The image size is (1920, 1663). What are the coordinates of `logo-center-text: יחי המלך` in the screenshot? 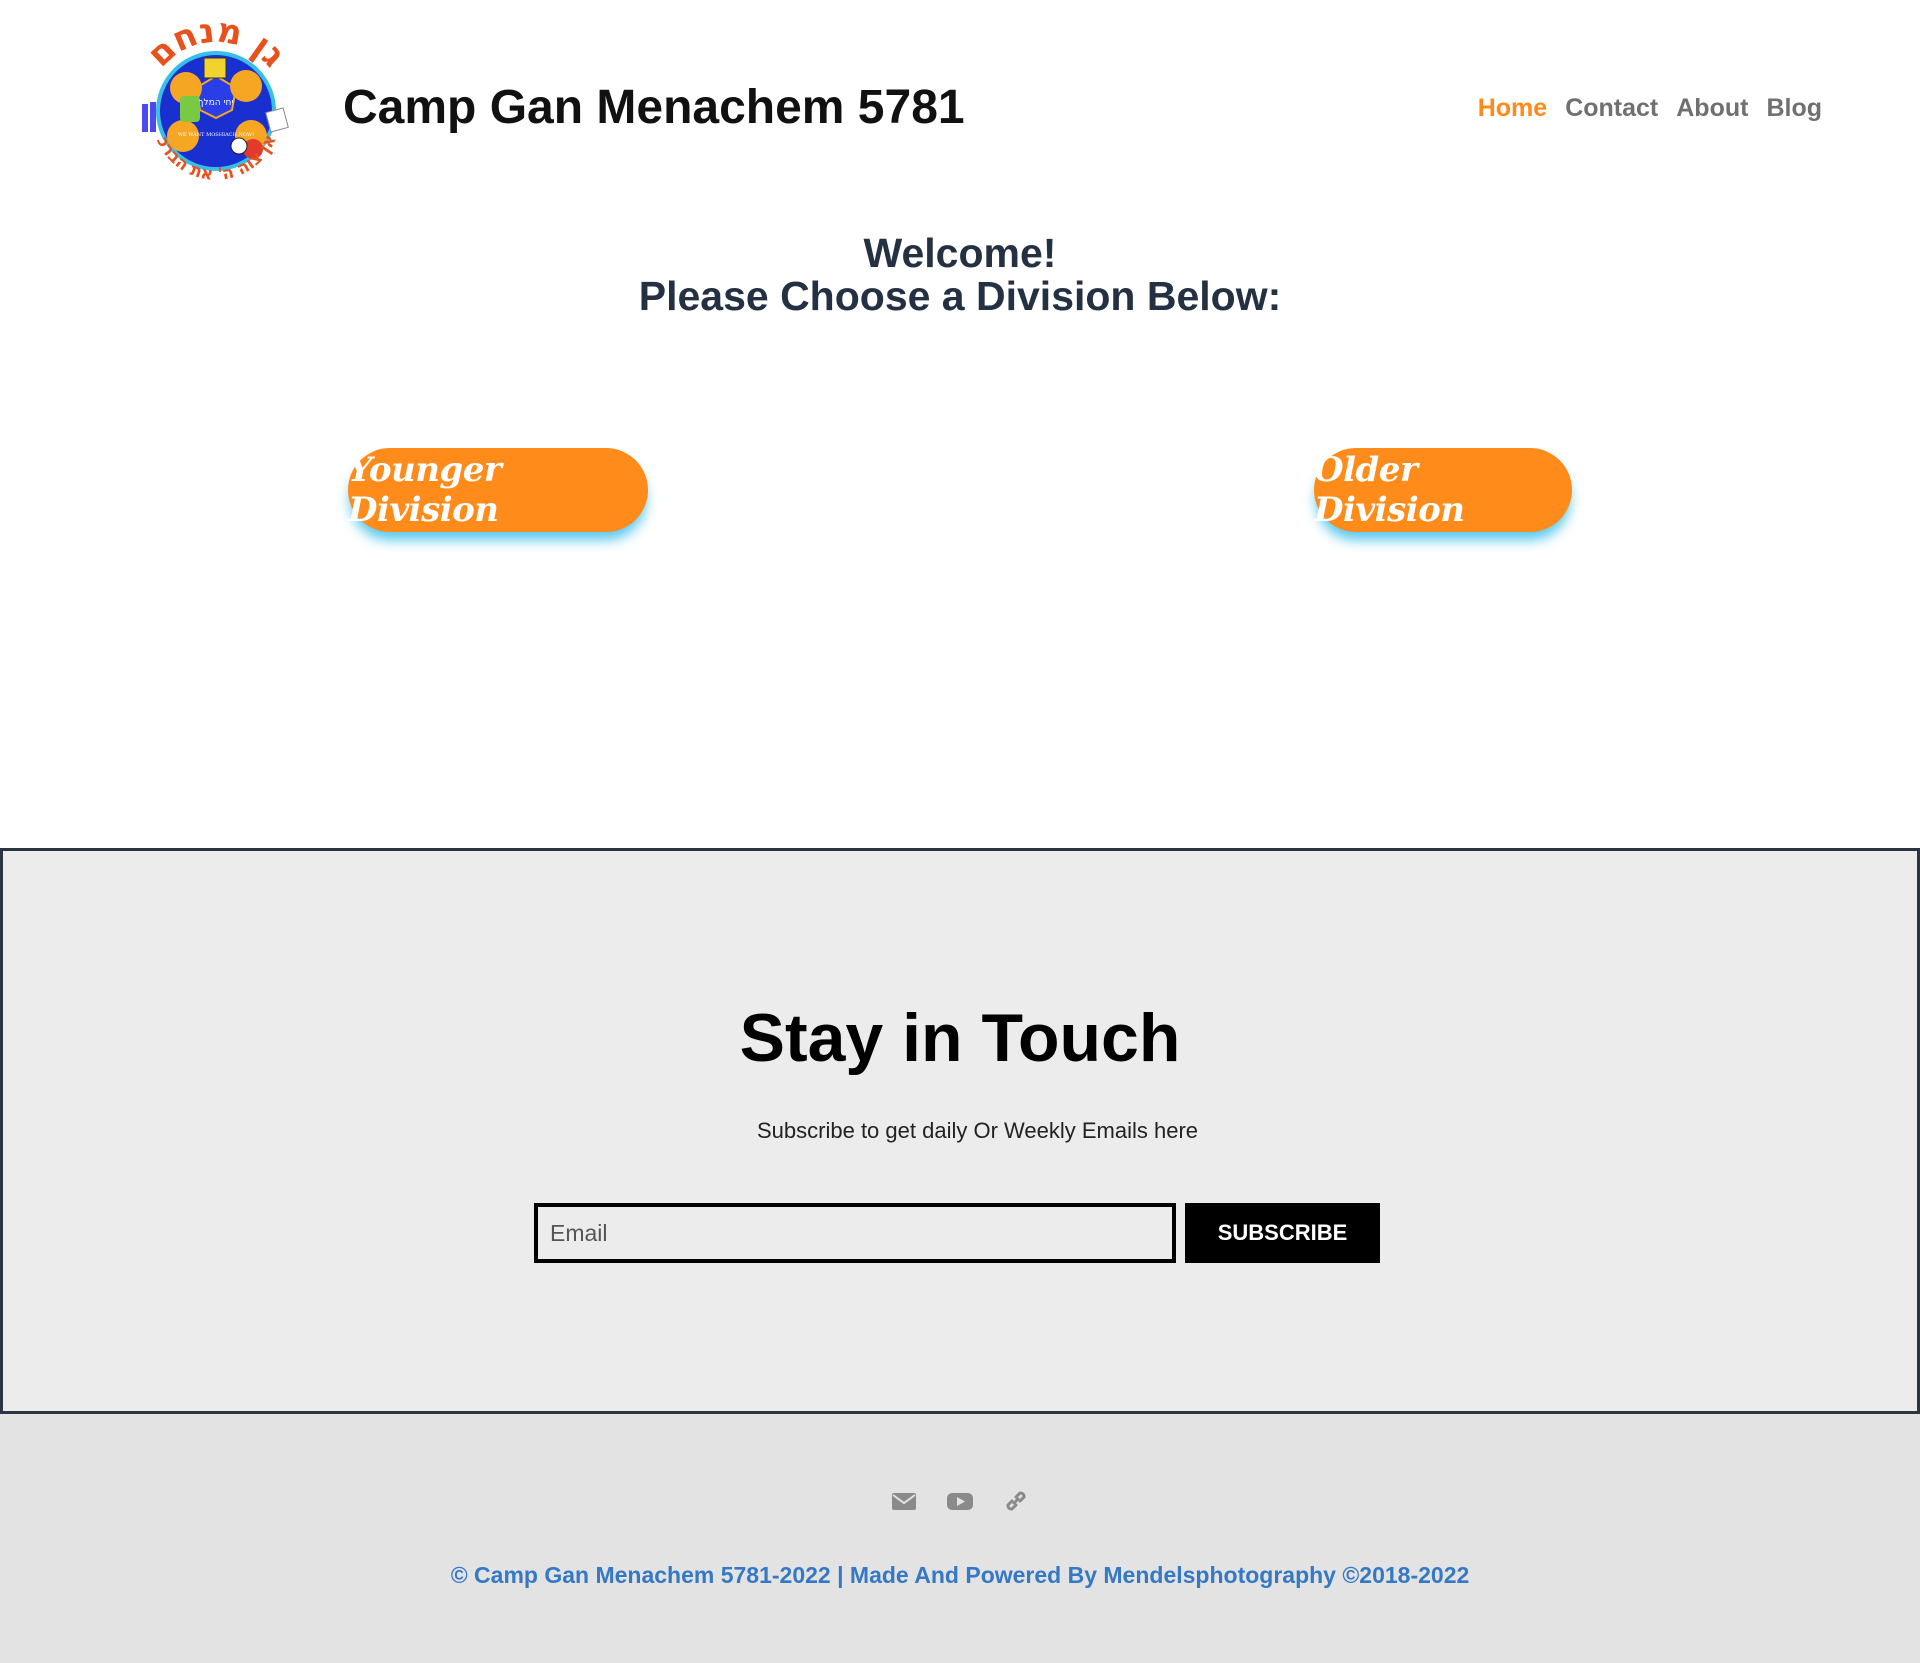 It's located at (216, 103).